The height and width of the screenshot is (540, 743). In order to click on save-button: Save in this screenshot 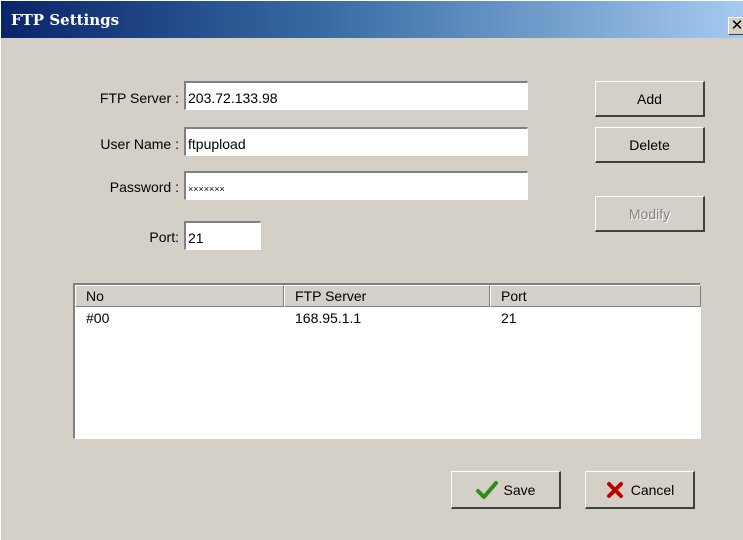, I will do `click(506, 490)`.